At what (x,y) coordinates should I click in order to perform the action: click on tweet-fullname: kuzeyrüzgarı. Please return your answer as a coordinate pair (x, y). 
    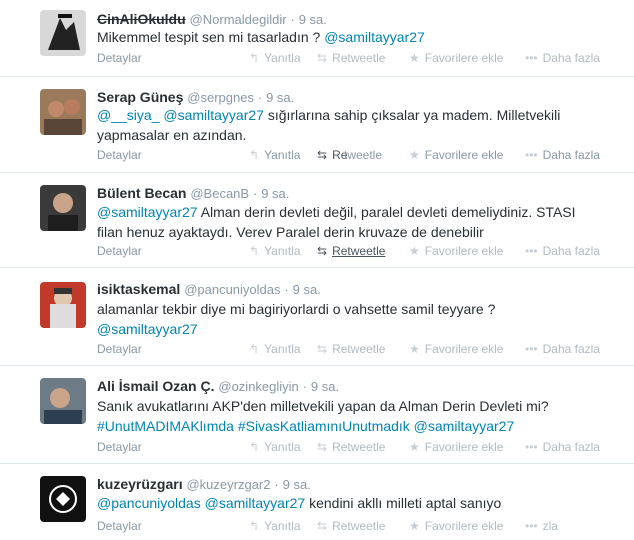
    Looking at the image, I should click on (140, 484).